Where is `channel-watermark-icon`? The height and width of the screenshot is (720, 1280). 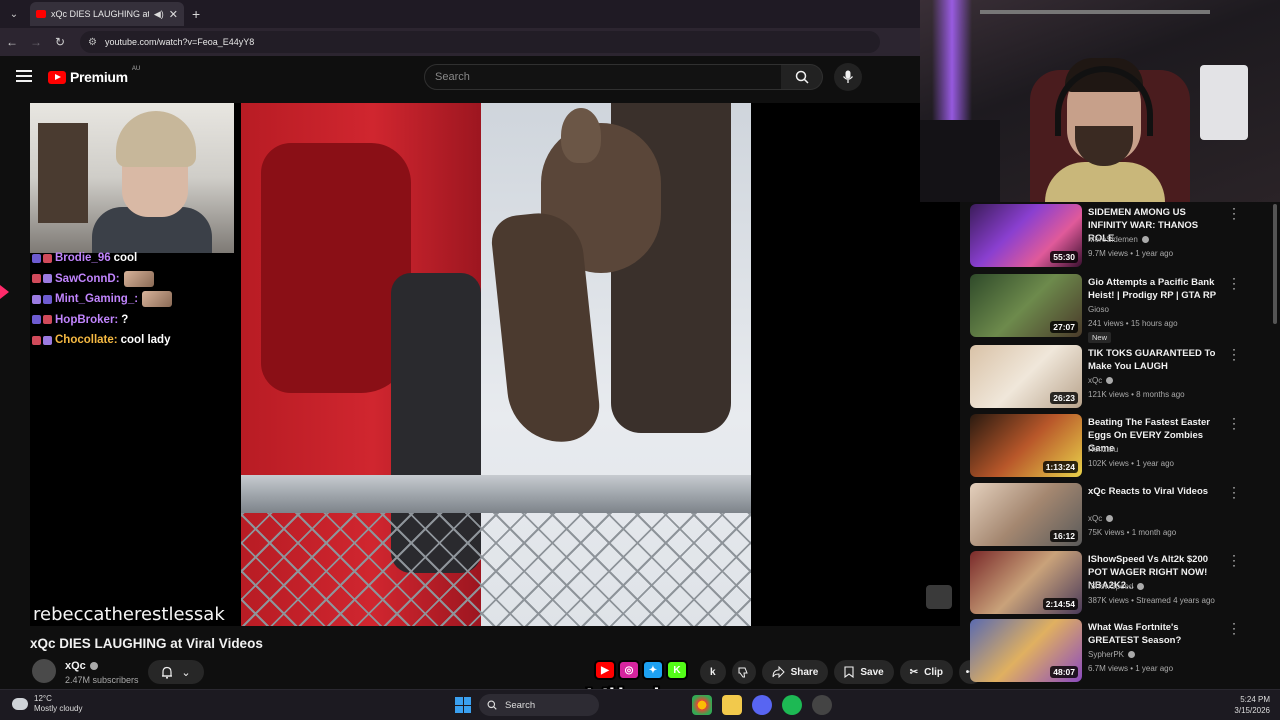
channel-watermark-icon is located at coordinates (939, 597).